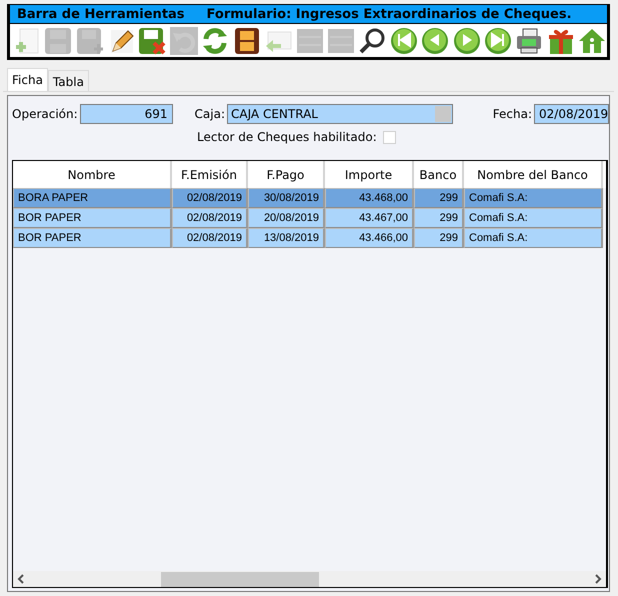  Describe the element at coordinates (286, 218) in the screenshot. I see `table-cell: 20/08/2019` at that location.